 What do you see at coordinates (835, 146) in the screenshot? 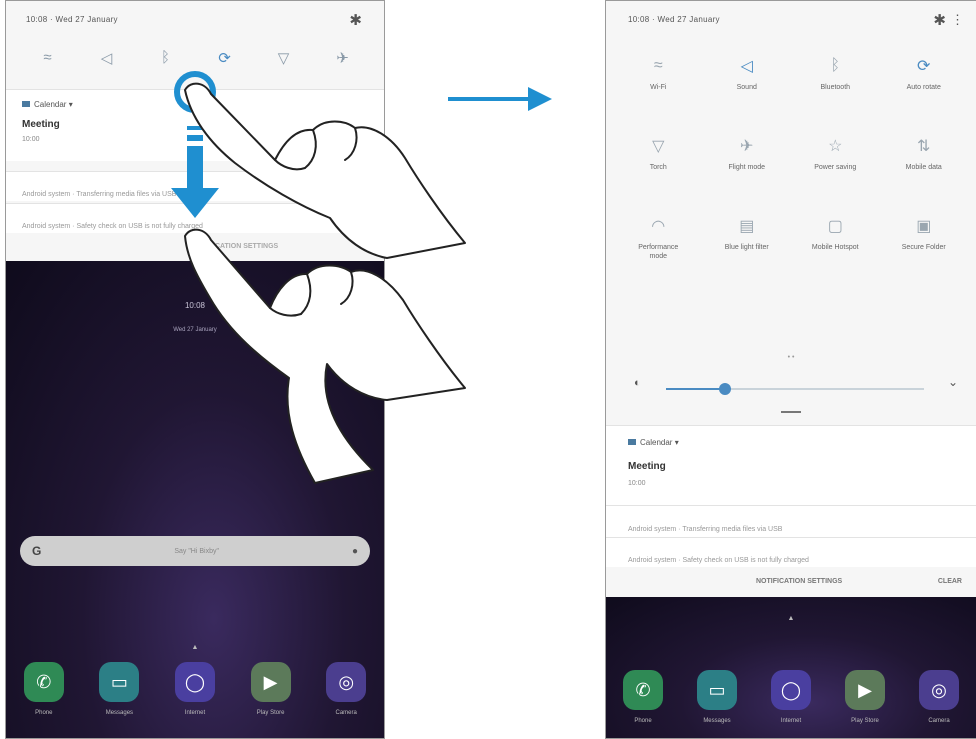
I see `power-saving-icon: ☆` at bounding box center [835, 146].